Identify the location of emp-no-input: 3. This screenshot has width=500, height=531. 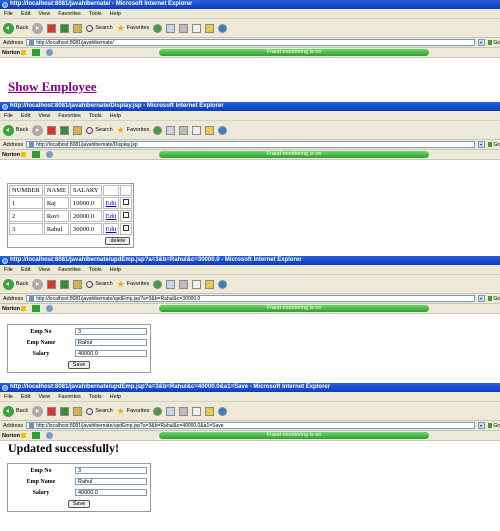
(111, 331).